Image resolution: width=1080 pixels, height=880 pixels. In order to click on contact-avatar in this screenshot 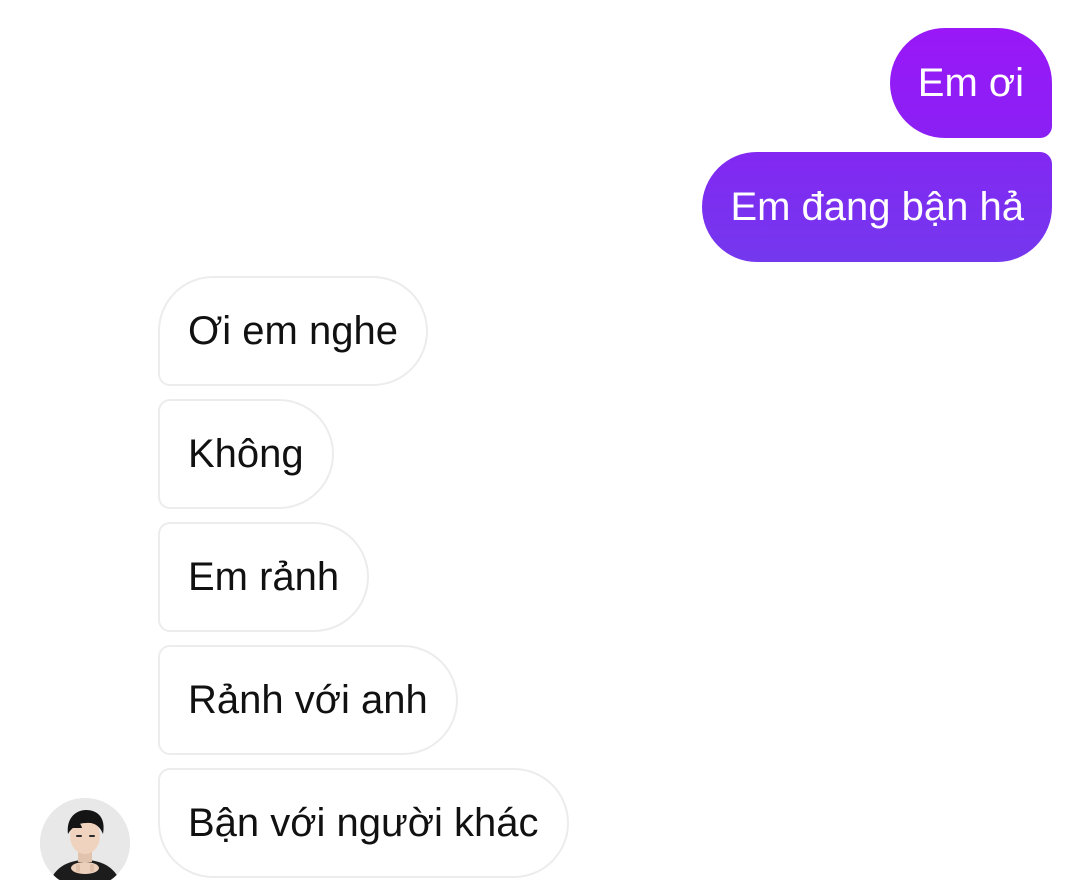, I will do `click(85, 839)`.